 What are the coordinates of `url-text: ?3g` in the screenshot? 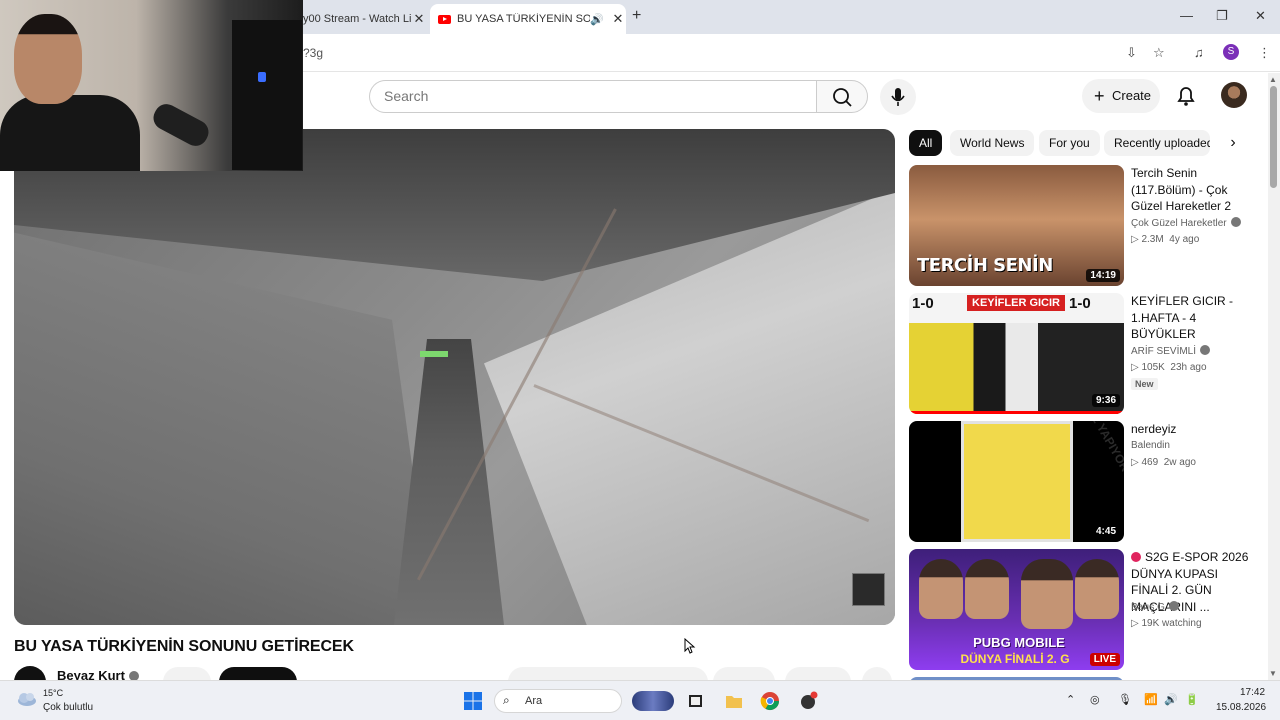 It's located at (313, 53).